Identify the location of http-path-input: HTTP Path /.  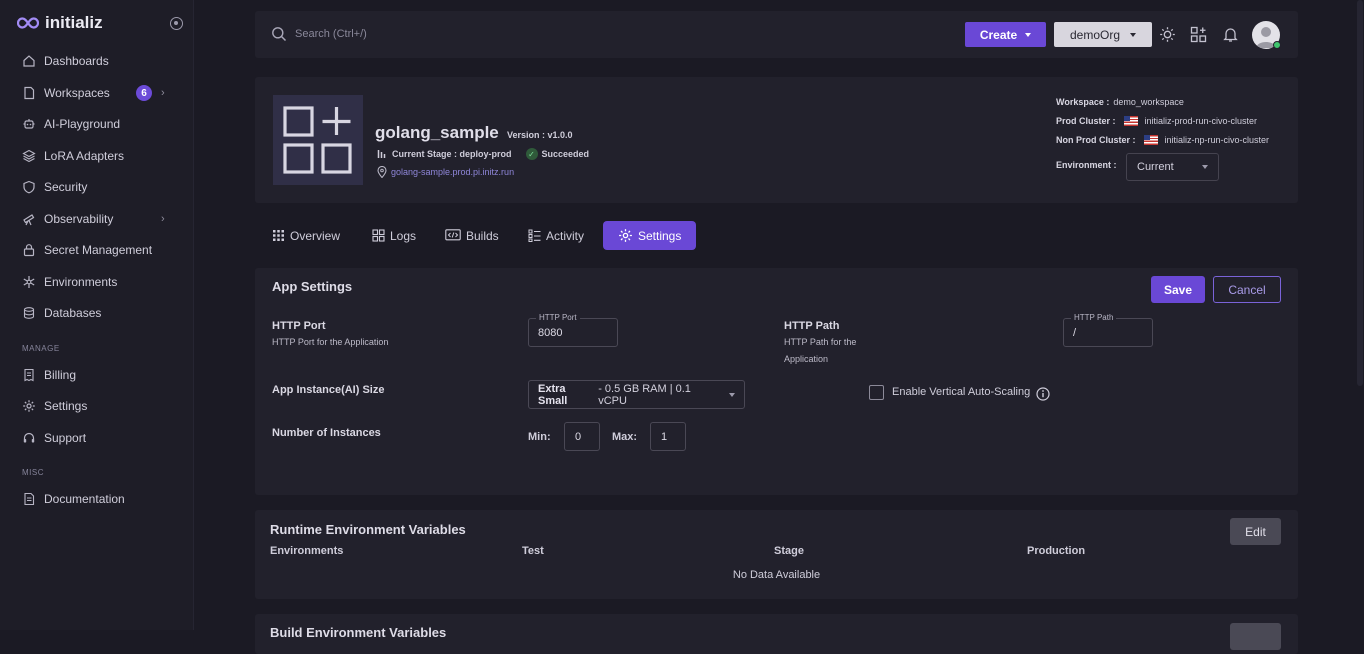
(1108, 330).